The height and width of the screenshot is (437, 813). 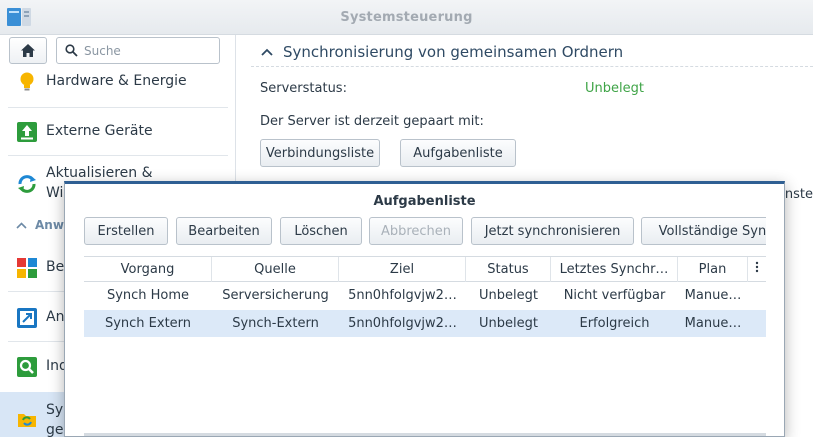 What do you see at coordinates (55, 267) in the screenshot?
I see `sidebar-item-label: Be` at bounding box center [55, 267].